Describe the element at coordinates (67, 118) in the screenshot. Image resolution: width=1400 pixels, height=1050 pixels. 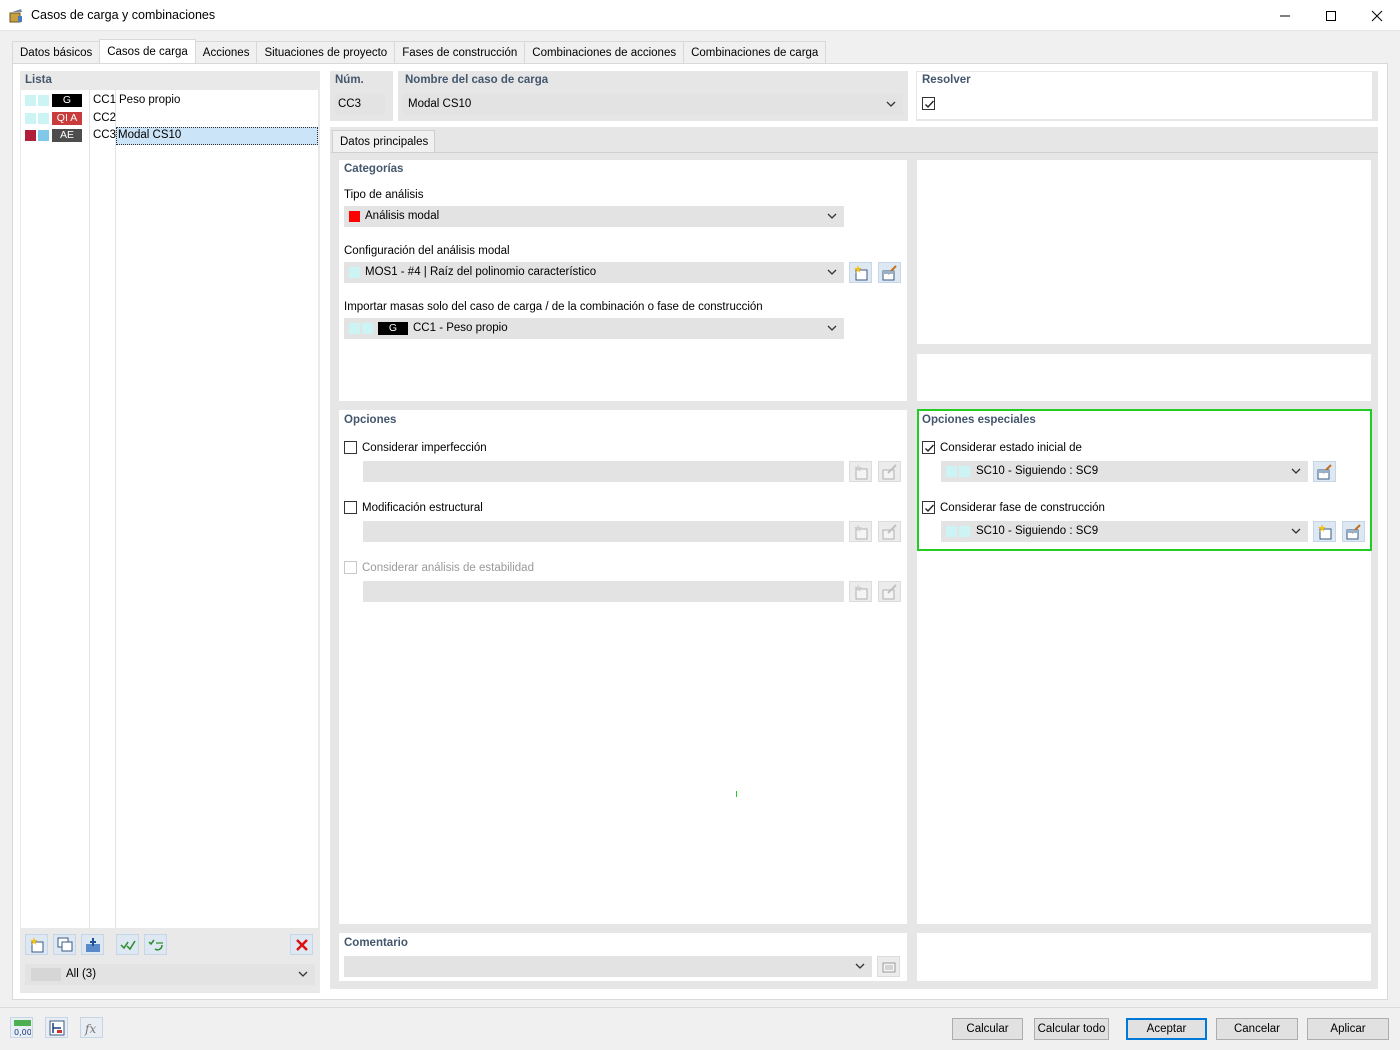
I see `load-tag: QI A` at that location.